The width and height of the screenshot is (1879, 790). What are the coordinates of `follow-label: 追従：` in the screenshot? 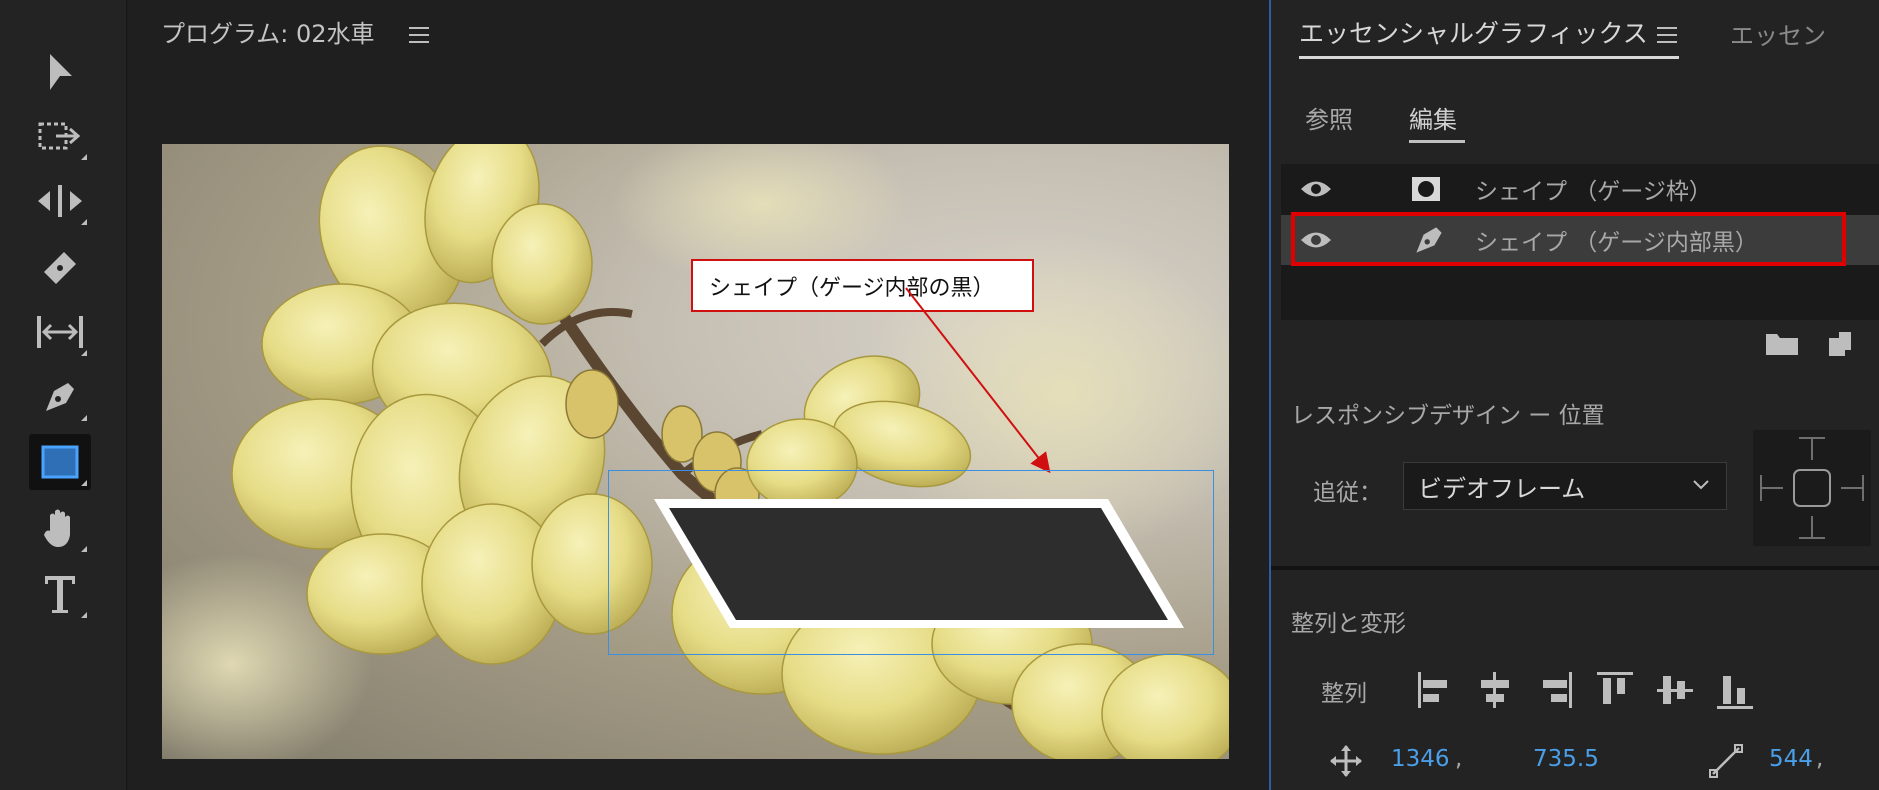 It's located at (1347, 493).